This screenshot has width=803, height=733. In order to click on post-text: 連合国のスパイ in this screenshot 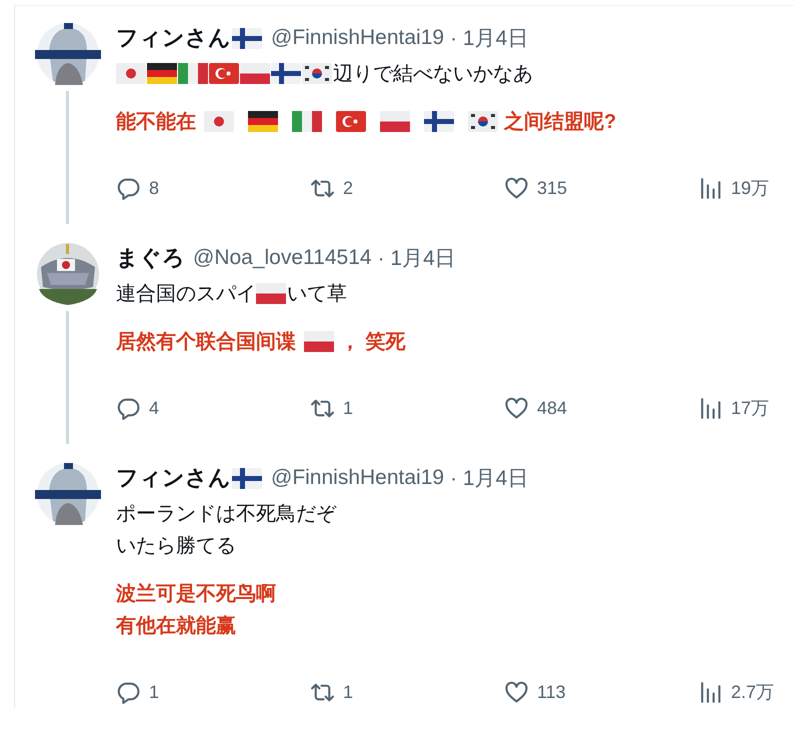, I will do `click(186, 294)`.